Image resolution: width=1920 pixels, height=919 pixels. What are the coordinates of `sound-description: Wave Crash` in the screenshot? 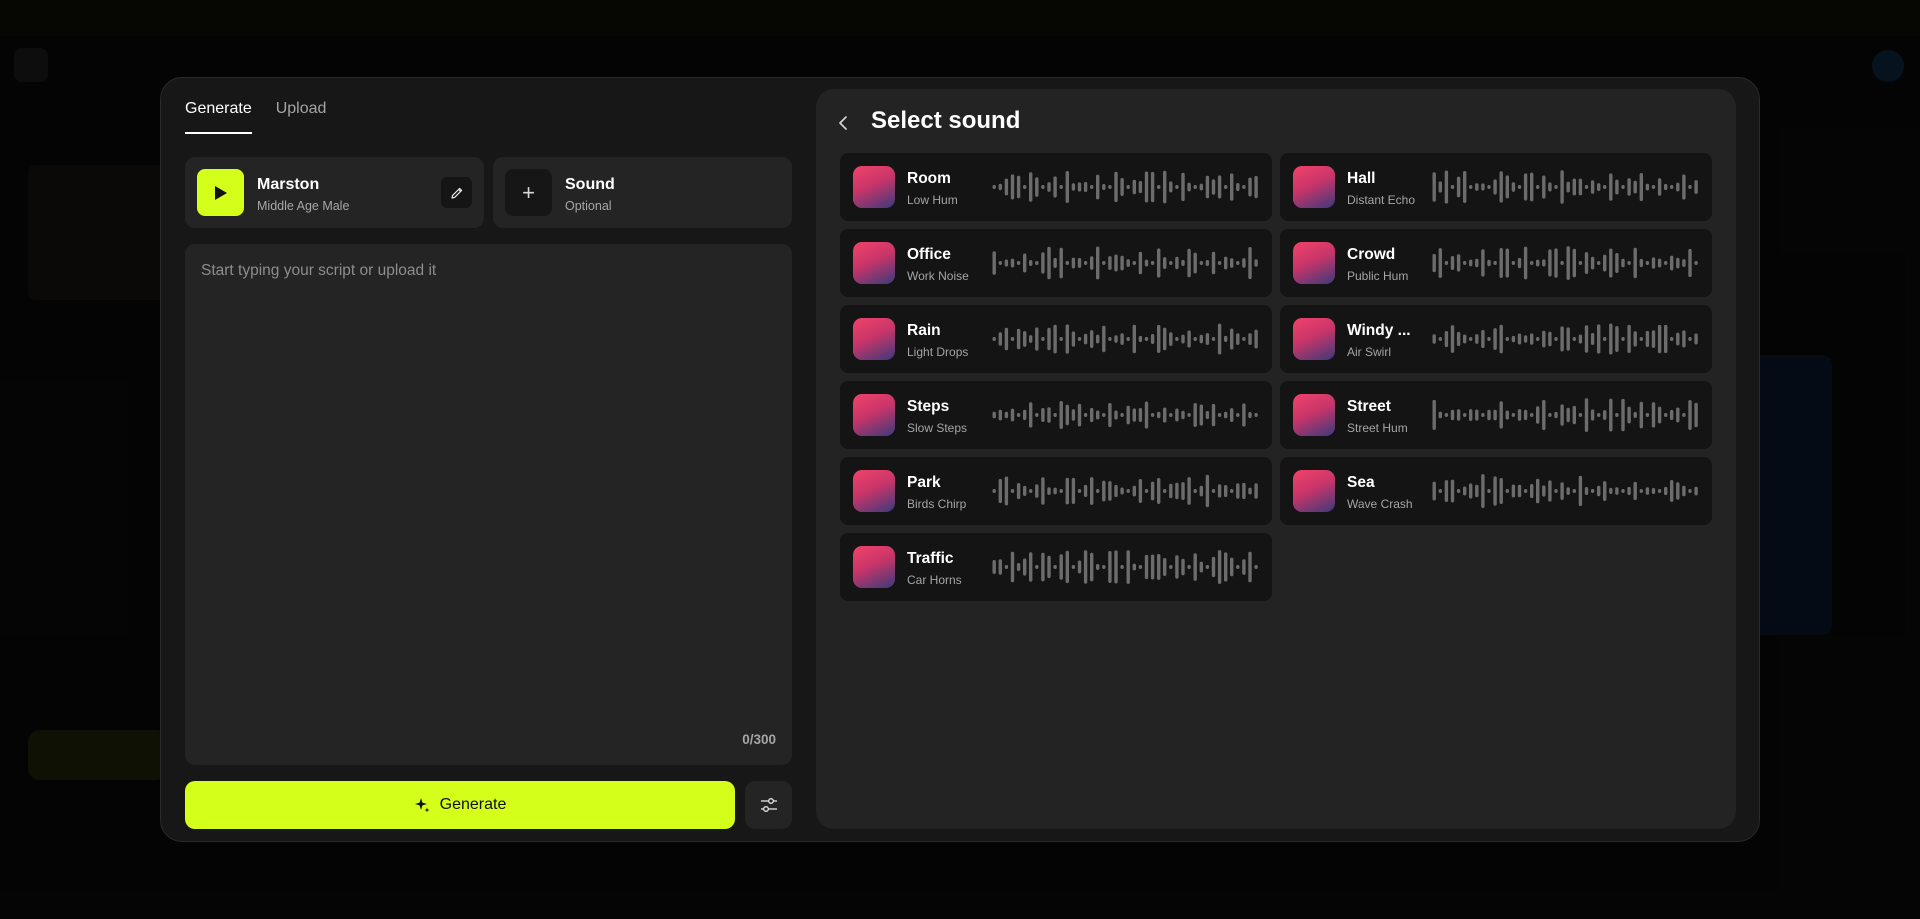 It's located at (1380, 504).